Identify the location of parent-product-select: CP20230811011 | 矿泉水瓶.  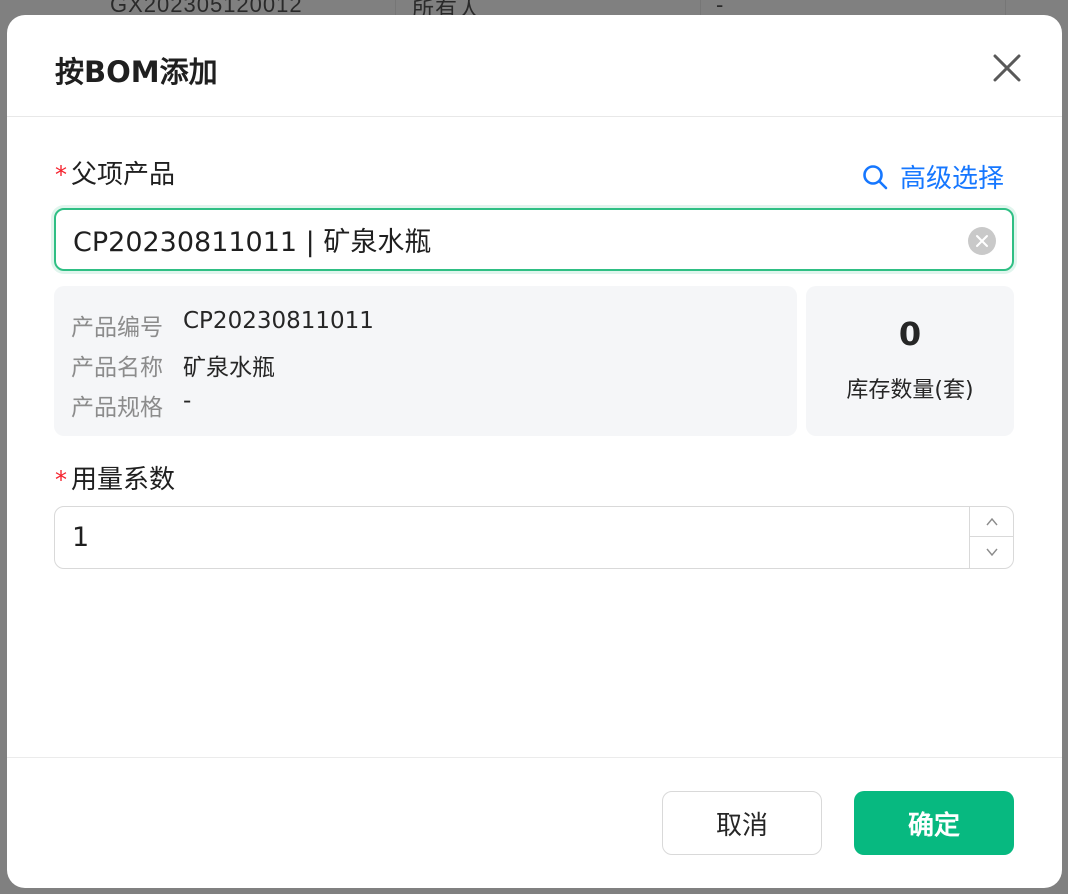
(534, 239).